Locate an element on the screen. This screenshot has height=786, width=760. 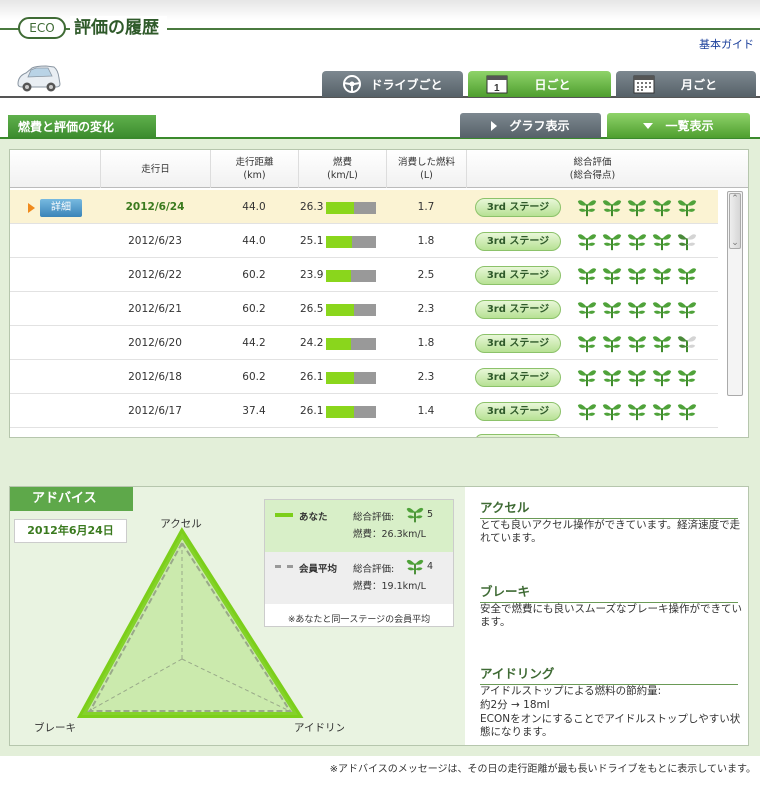
row-date: 2012/6/20 is located at coordinates (155, 343).